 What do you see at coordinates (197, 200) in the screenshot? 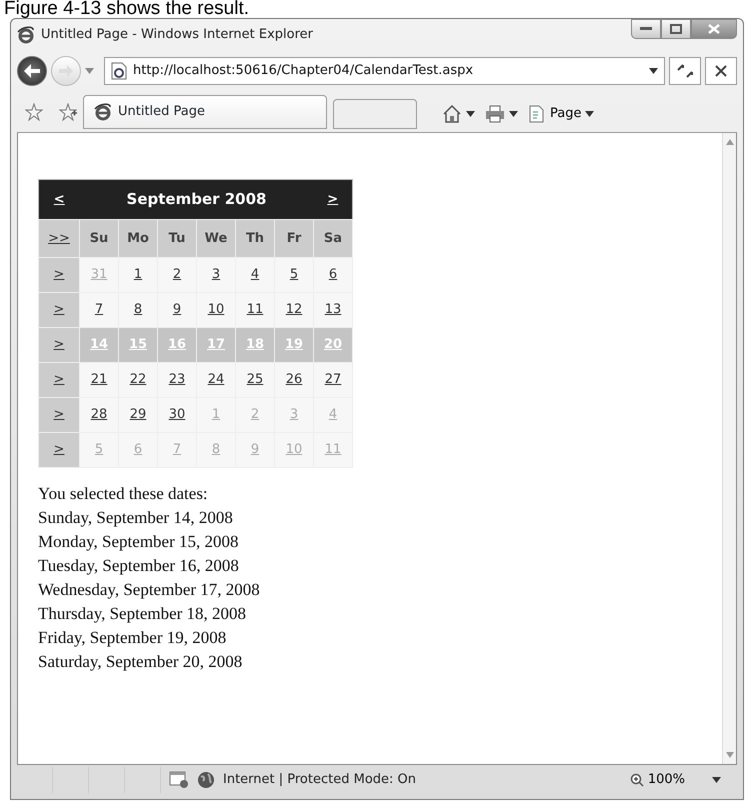
I see `calendar-title: September 2008` at bounding box center [197, 200].